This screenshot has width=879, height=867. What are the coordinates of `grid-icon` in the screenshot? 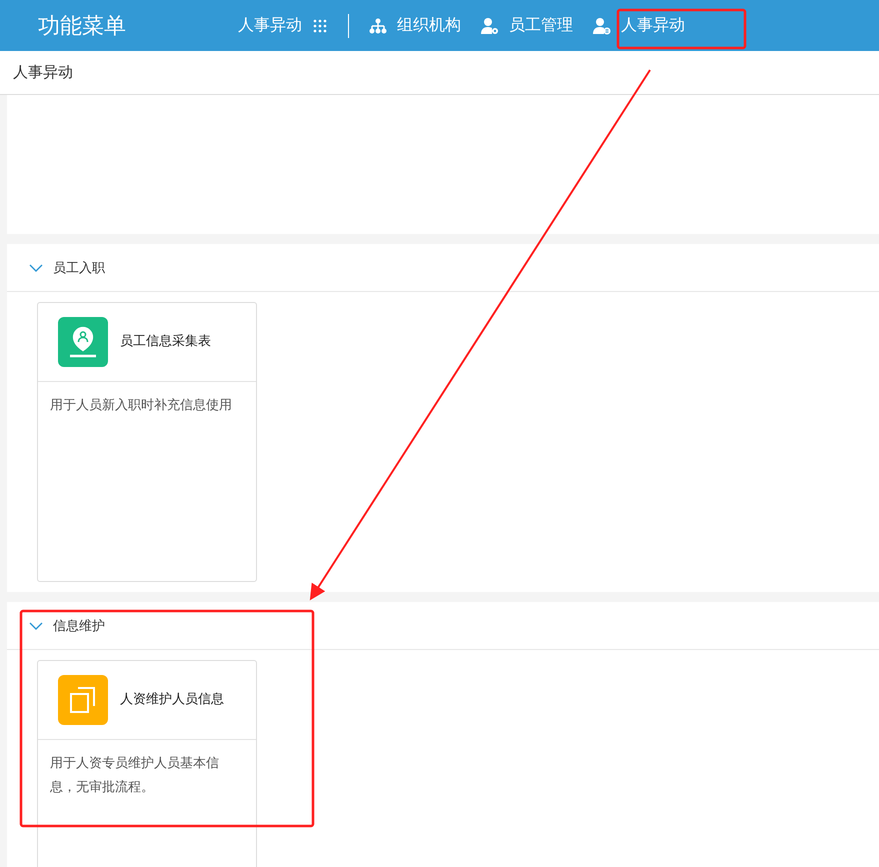 It's located at (320, 26).